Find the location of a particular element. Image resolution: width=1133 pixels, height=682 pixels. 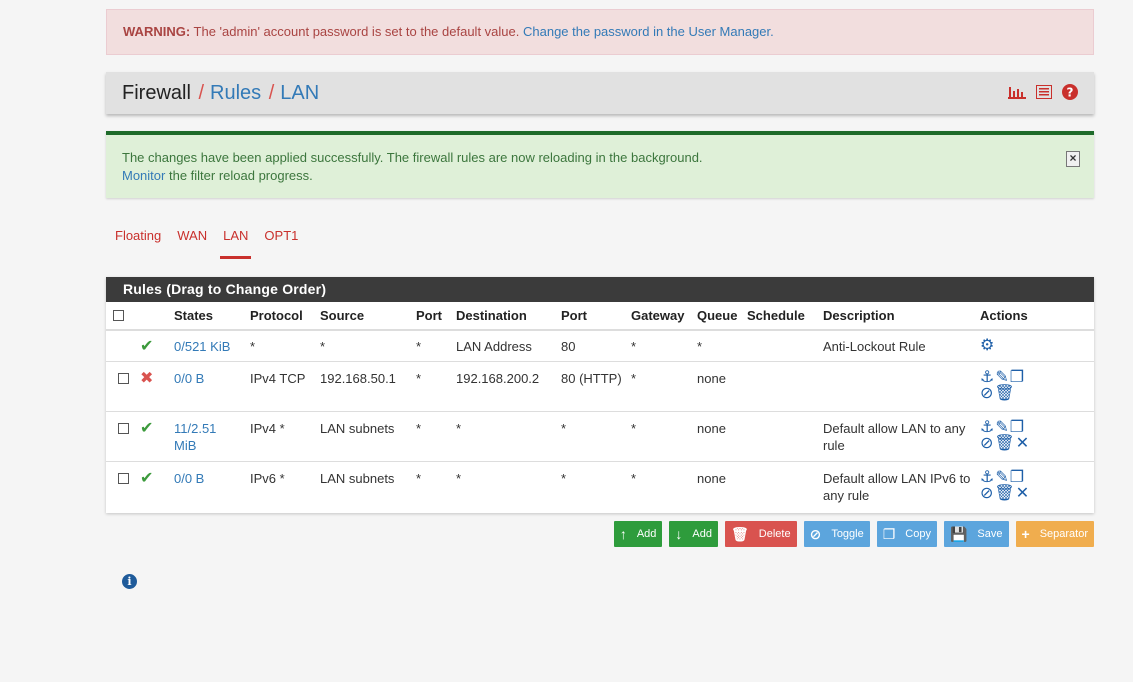

gear-icon: ⚙ is located at coordinates (987, 346).